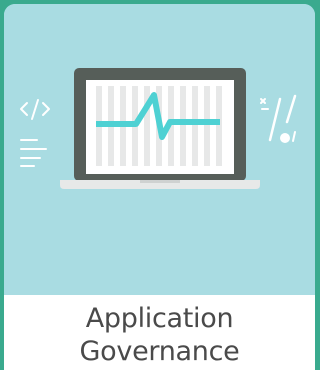 Image resolution: width=320 pixels, height=370 pixels. What do you see at coordinates (33, 153) in the screenshot?
I see `text-lines-icon` at bounding box center [33, 153].